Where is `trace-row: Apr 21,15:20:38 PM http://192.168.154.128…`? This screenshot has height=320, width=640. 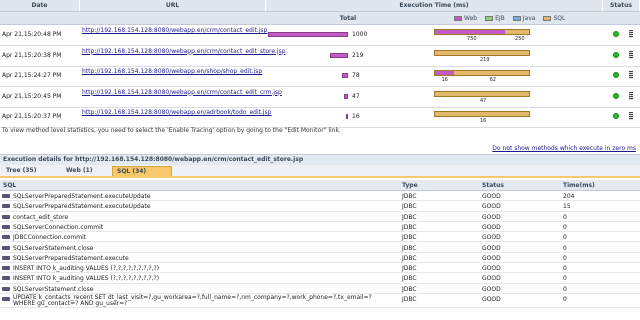 trace-row: Apr 21,15:20:38 PM http://192.168.154.128… is located at coordinates (320, 56).